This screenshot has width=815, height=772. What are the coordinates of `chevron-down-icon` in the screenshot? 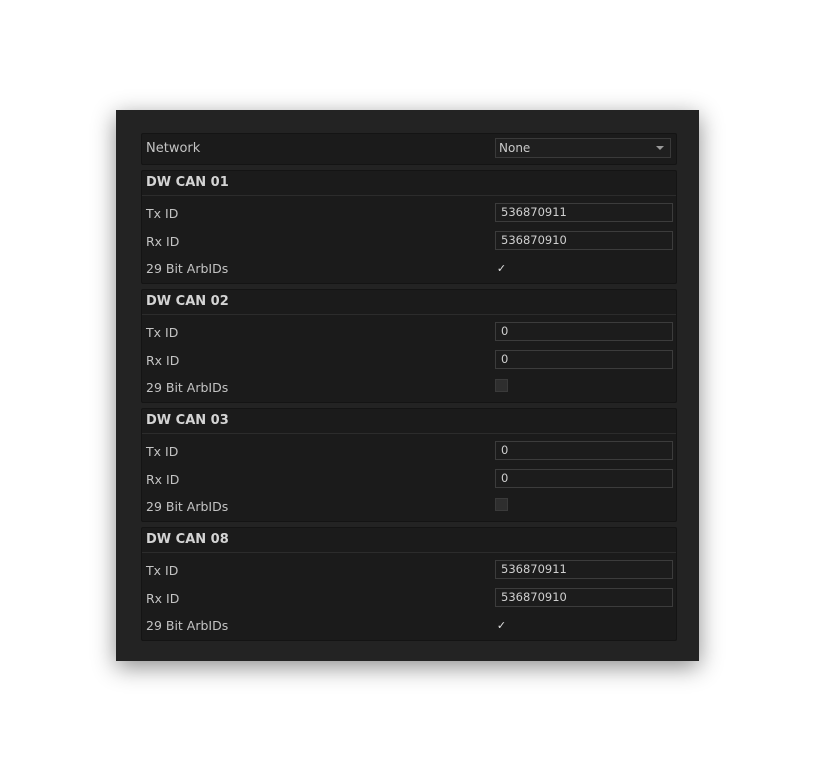 It's located at (660, 148).